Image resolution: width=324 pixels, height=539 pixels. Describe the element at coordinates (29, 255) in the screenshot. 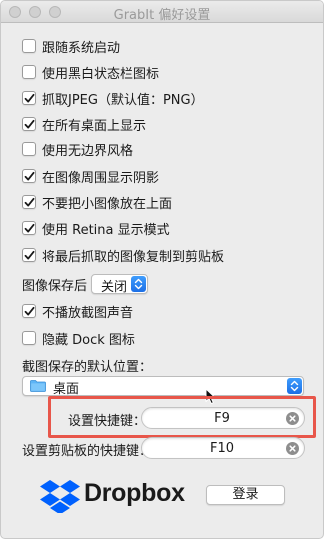

I see `checkbox-copy-to-clipboard` at that location.